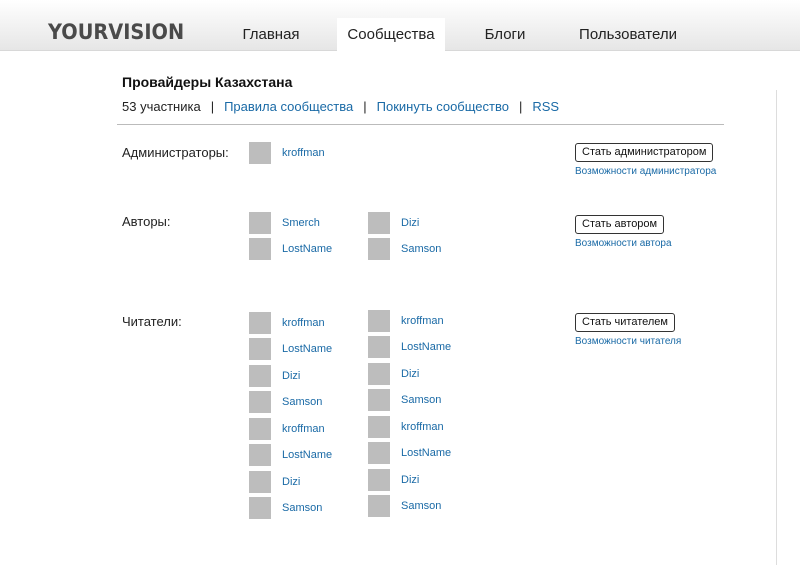 Image resolution: width=800 pixels, height=565 pixels. What do you see at coordinates (620, 224) in the screenshot?
I see `become-author-button: Стать автором` at bounding box center [620, 224].